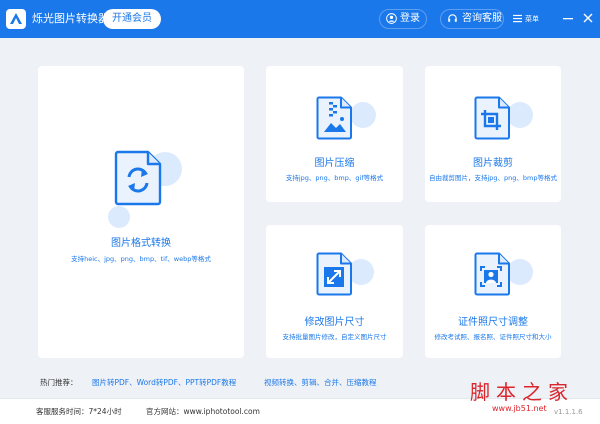 The height and width of the screenshot is (424, 600). Describe the element at coordinates (532, 19) in the screenshot. I see `menu-label: 菜单` at that location.